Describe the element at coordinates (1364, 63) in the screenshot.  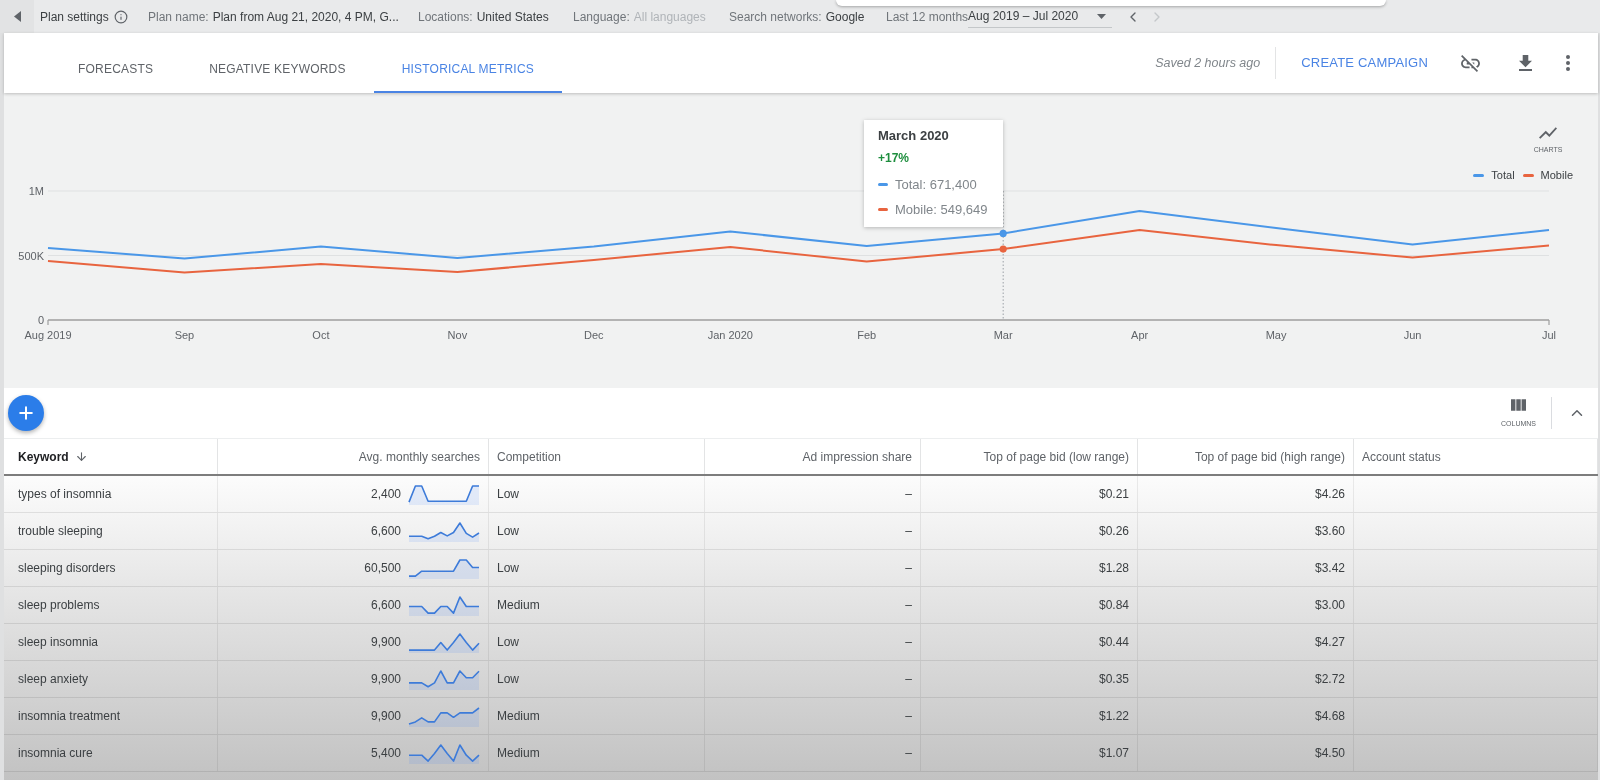
I see `create-campaign-button: CREATE CAMPAIGN` at that location.